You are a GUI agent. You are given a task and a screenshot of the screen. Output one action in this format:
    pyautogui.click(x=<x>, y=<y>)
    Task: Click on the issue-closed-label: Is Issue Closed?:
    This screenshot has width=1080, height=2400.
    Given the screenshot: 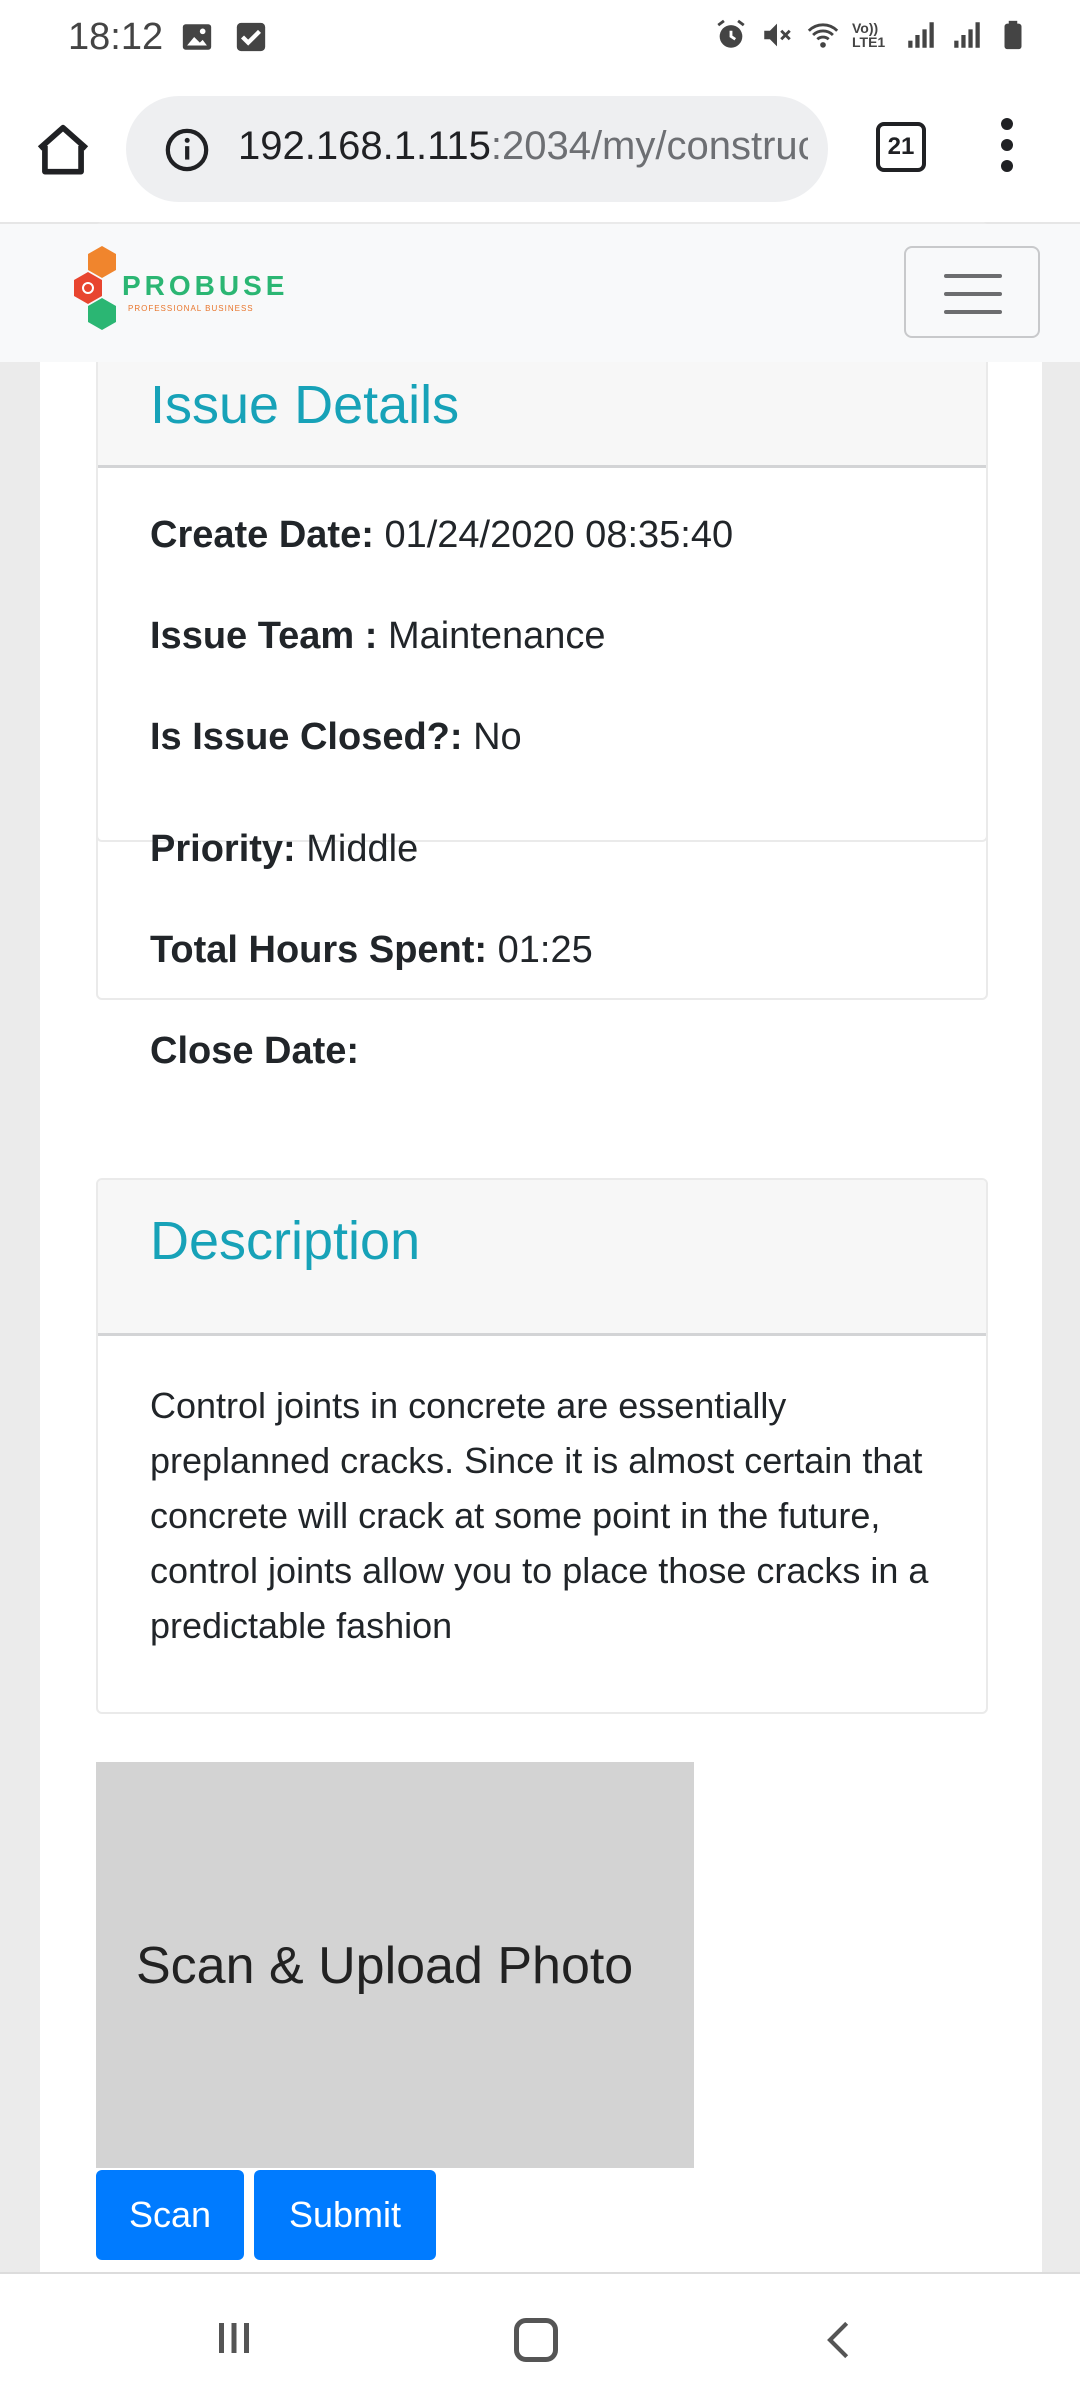 What is the action you would take?
    pyautogui.click(x=306, y=737)
    